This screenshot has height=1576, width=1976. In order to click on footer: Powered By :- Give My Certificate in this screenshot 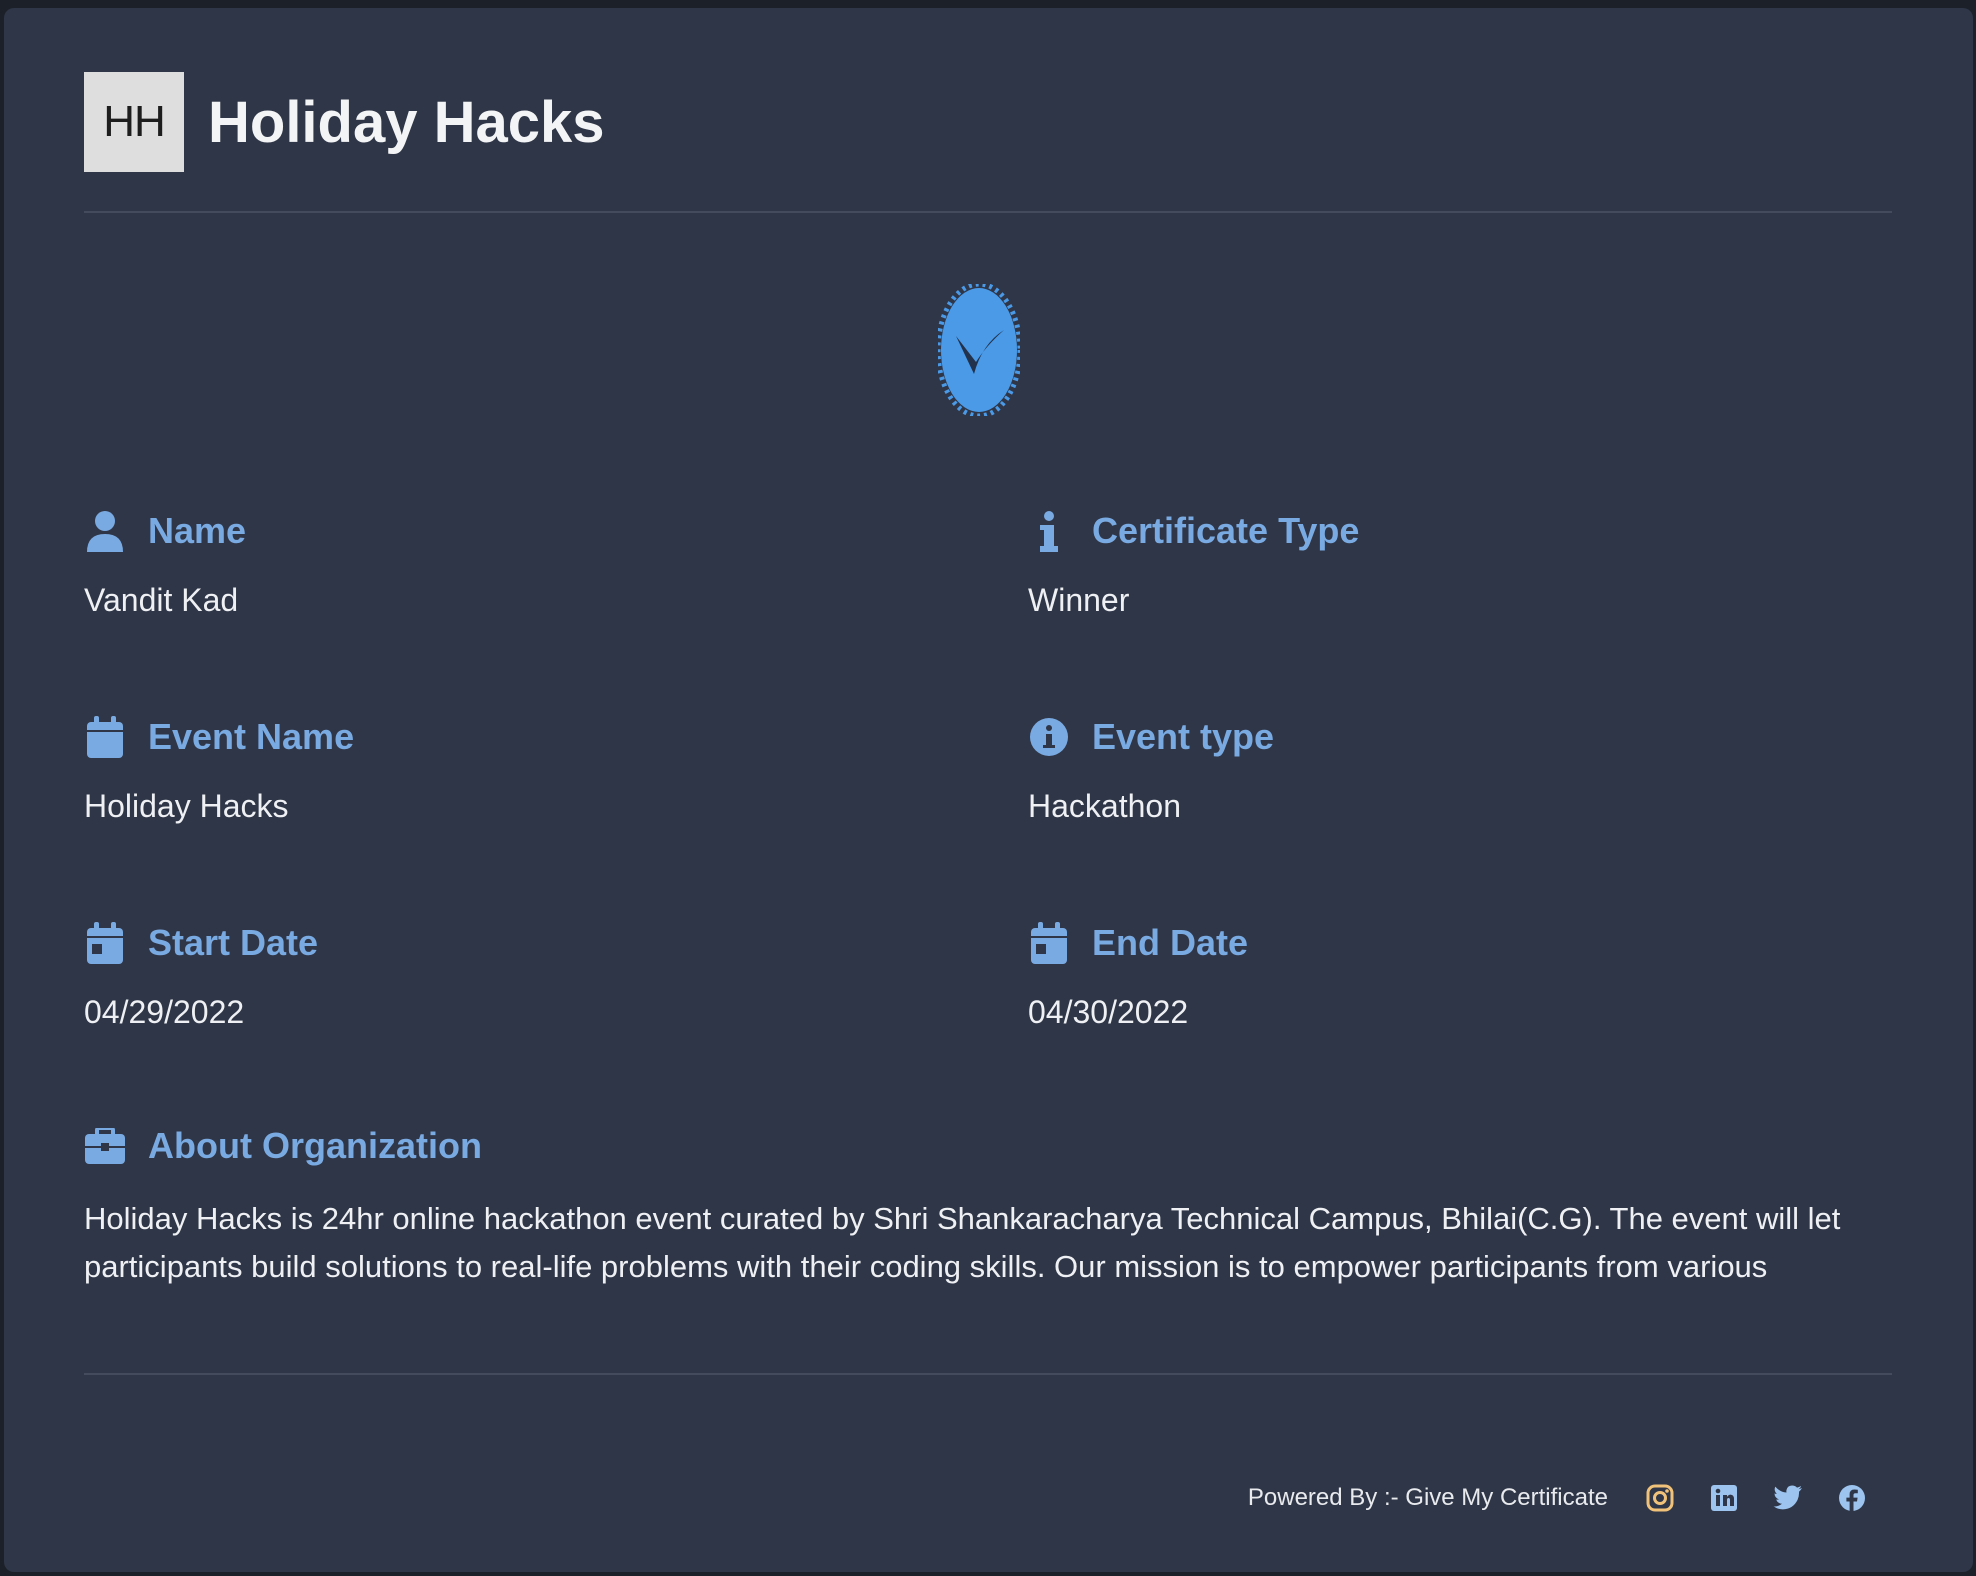, I will do `click(1544, 1498)`.